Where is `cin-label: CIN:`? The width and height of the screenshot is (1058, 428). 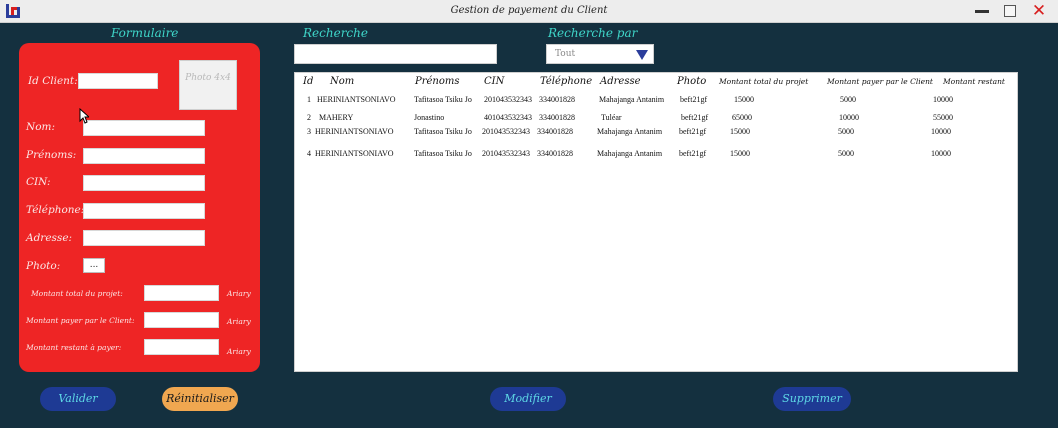 cin-label: CIN: is located at coordinates (38, 182).